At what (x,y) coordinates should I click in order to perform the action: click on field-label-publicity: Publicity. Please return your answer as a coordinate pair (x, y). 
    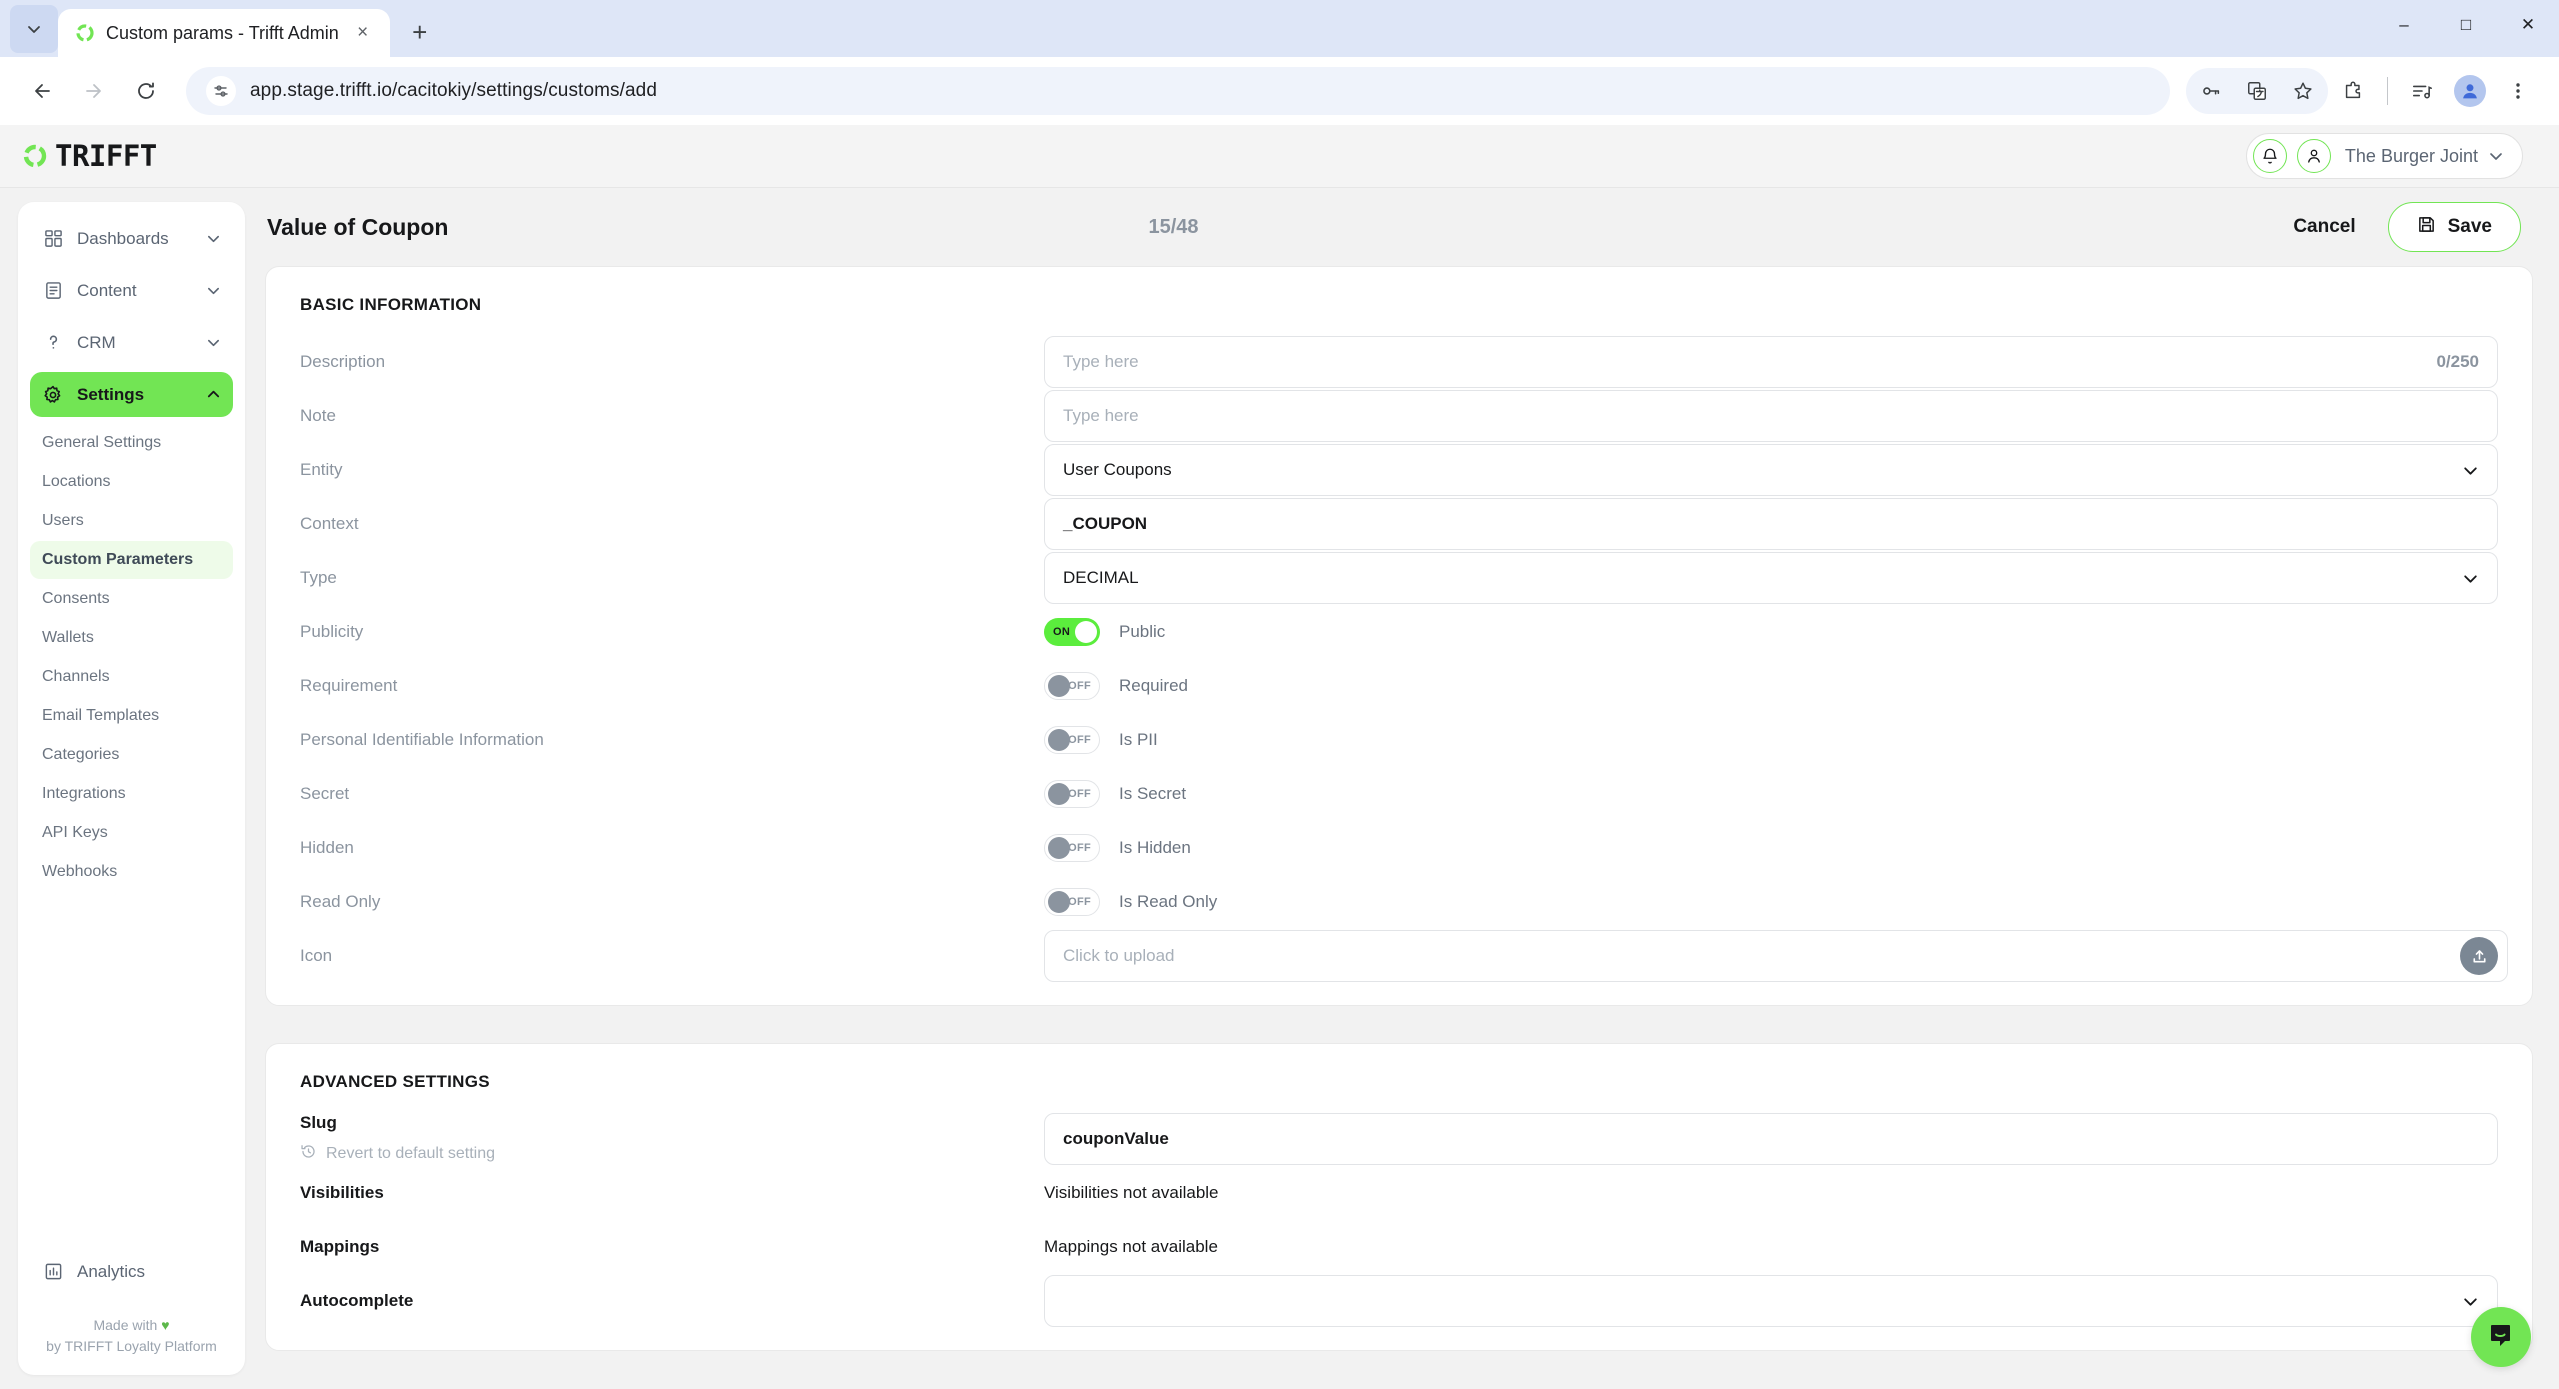
    Looking at the image, I should click on (332, 631).